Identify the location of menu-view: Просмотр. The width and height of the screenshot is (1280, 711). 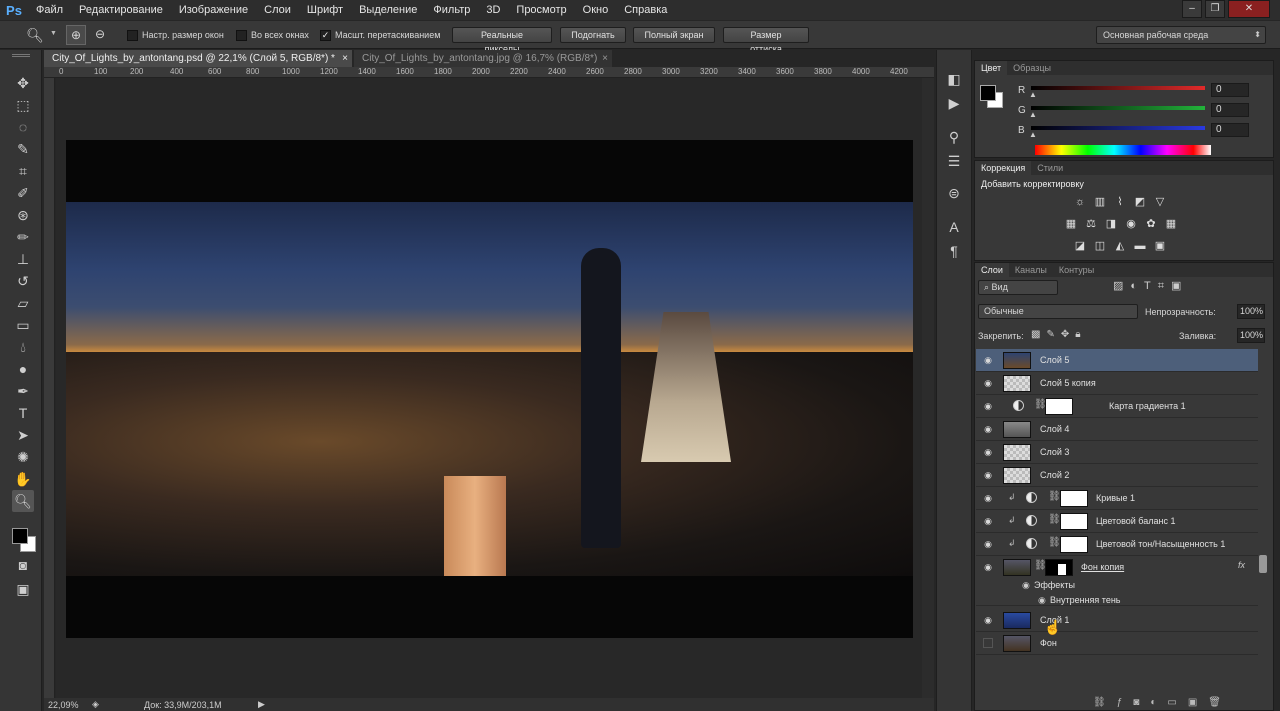
(541, 10).